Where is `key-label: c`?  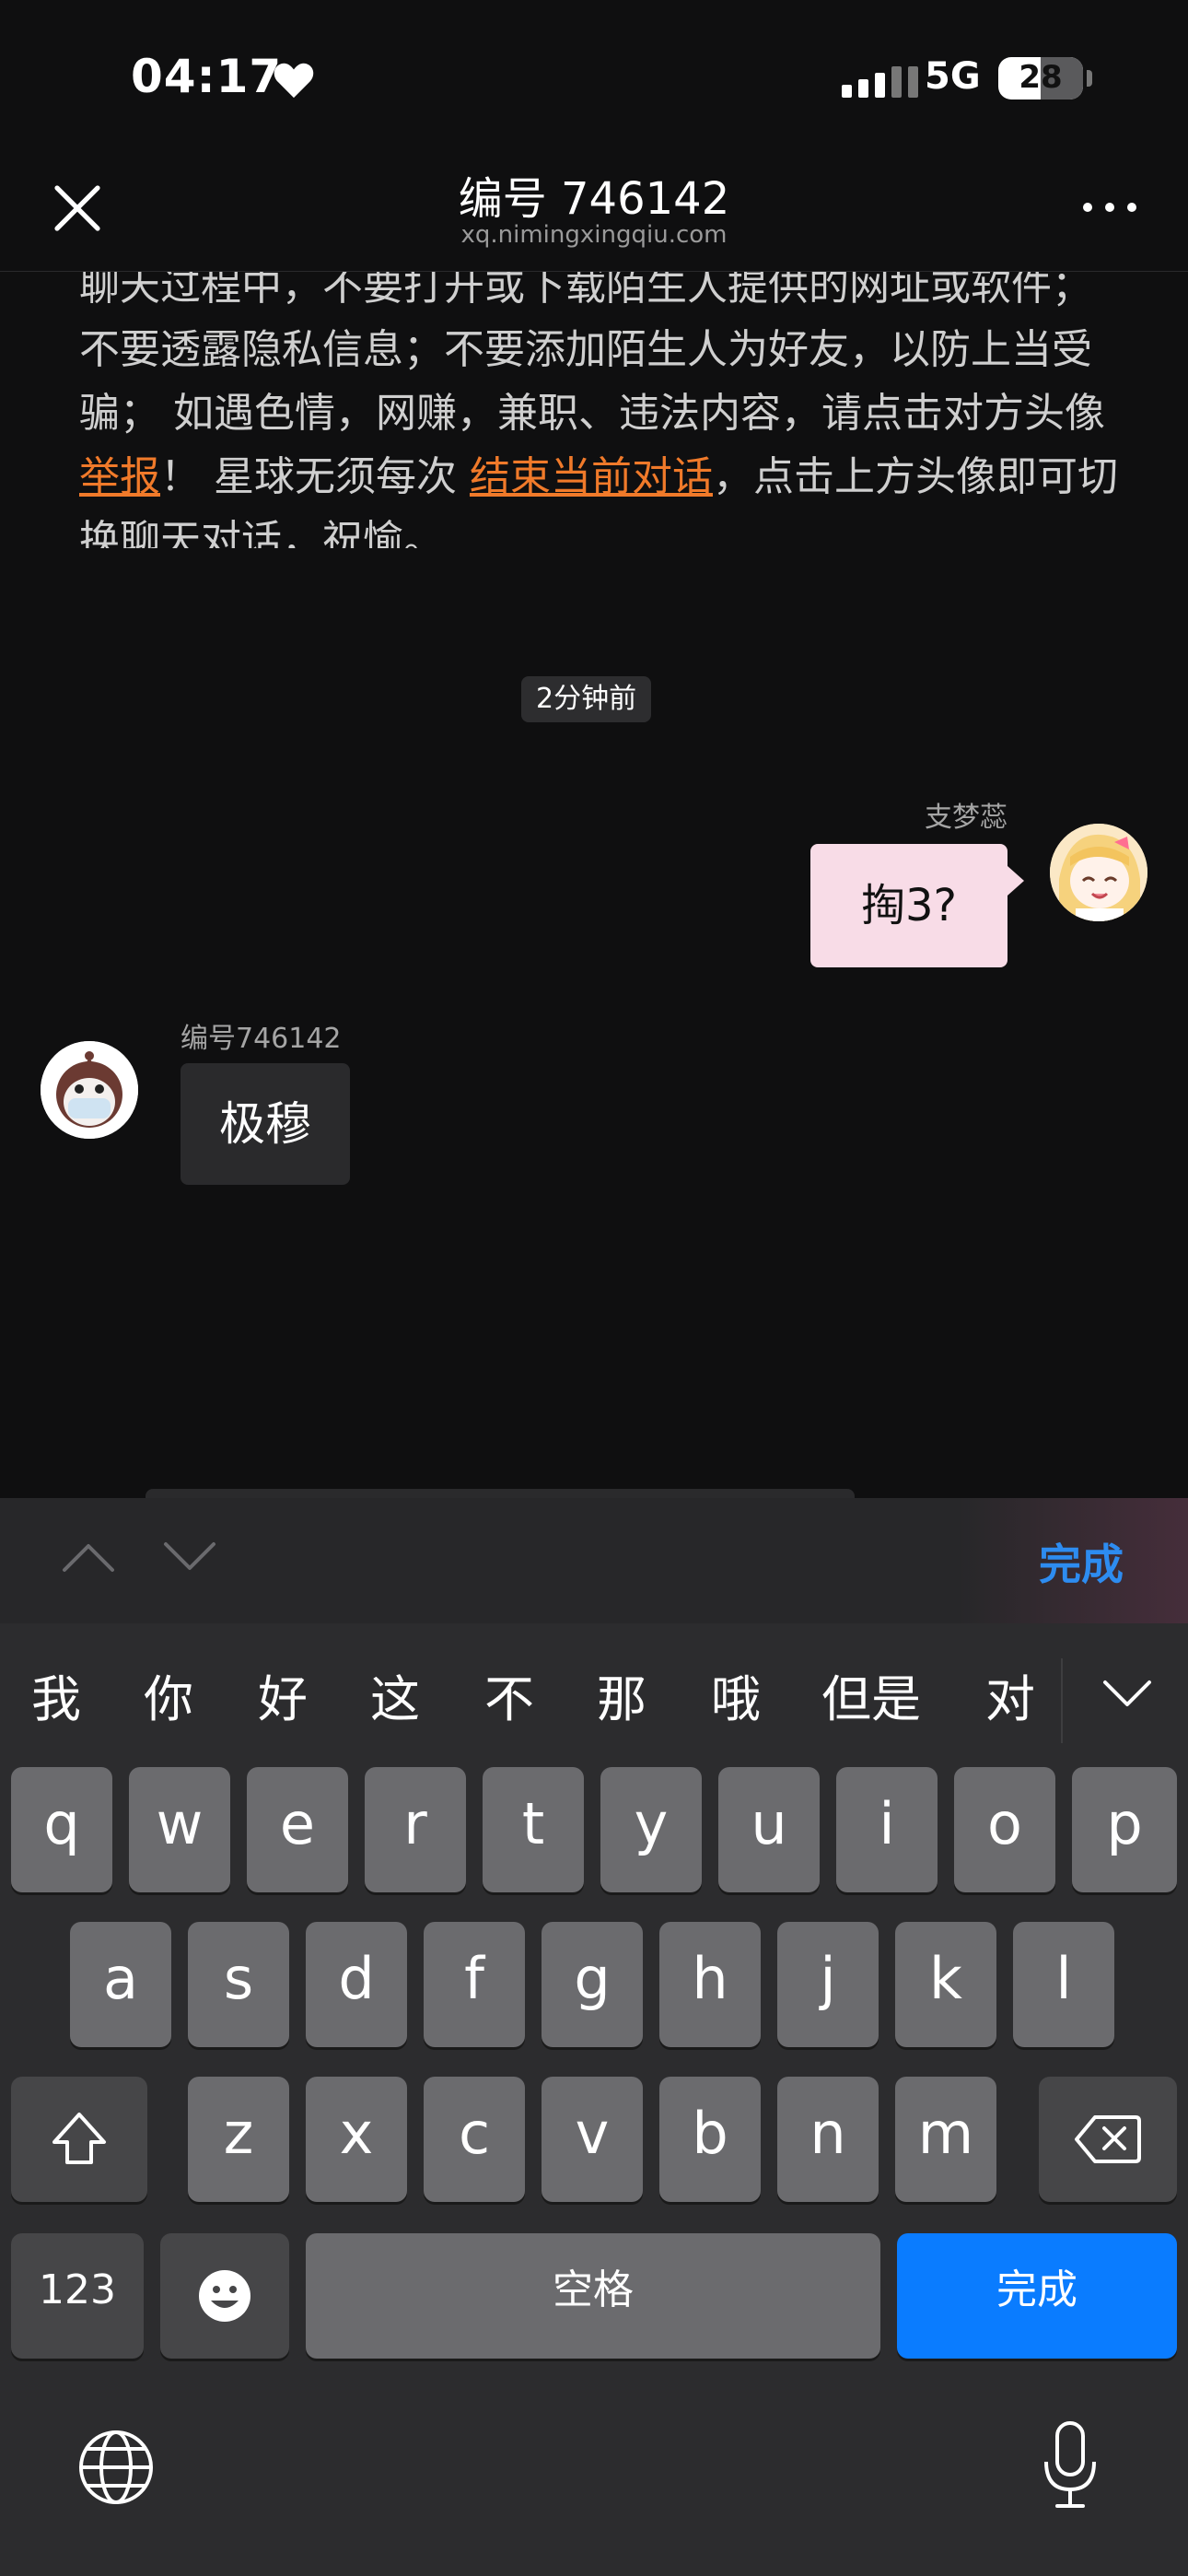 key-label: c is located at coordinates (474, 2133).